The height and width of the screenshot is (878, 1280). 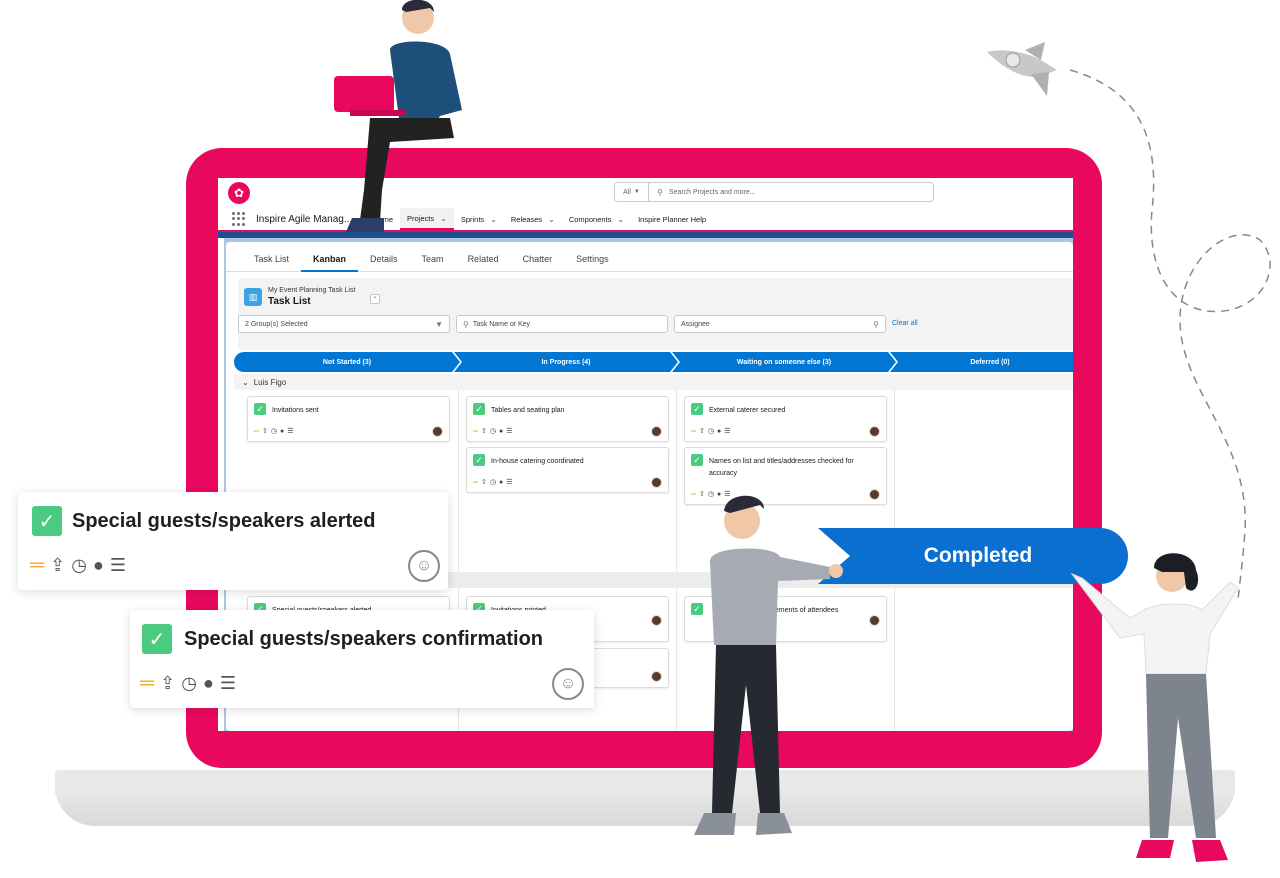 What do you see at coordinates (239, 193) in the screenshot?
I see `app-logo-icon: ✿` at bounding box center [239, 193].